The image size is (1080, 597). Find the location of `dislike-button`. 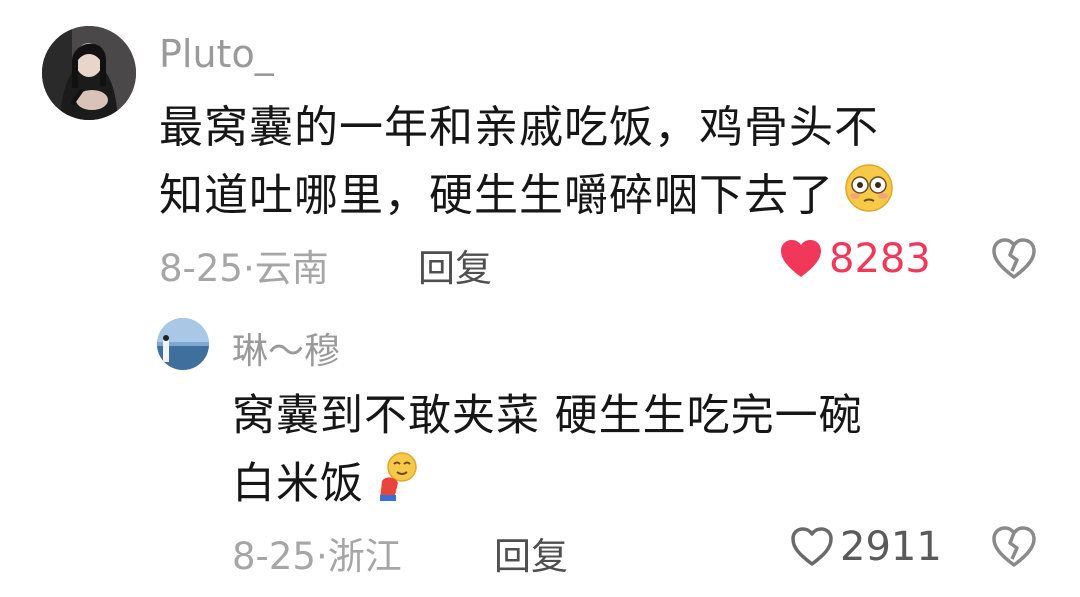

dislike-button is located at coordinates (1014, 261).